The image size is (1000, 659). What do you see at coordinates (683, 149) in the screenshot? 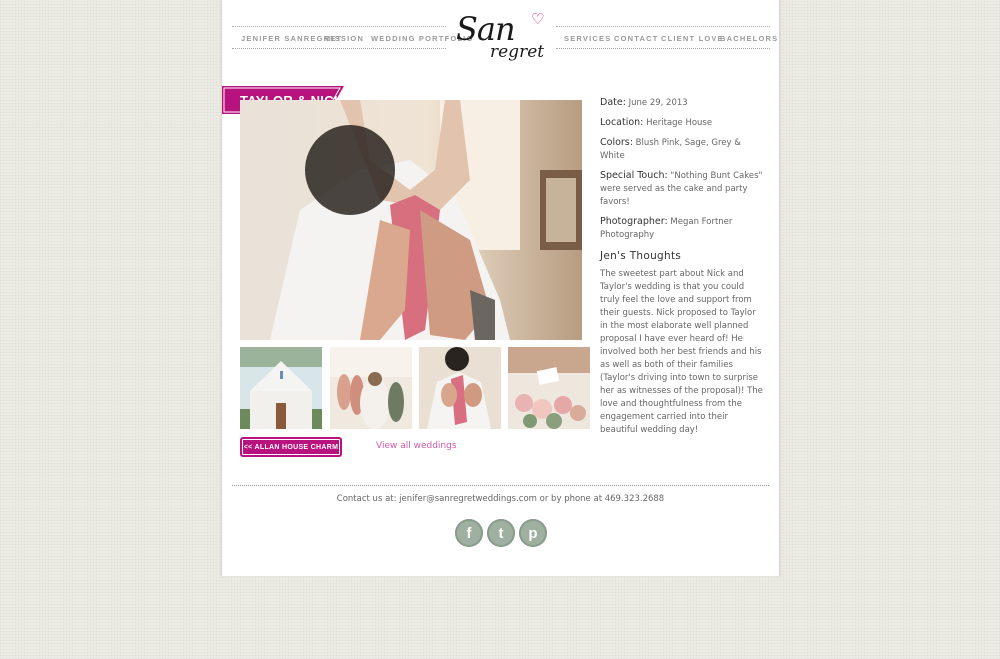
I see `detail-colors: Colors: Blush Pink, Sage, Grey & White` at bounding box center [683, 149].